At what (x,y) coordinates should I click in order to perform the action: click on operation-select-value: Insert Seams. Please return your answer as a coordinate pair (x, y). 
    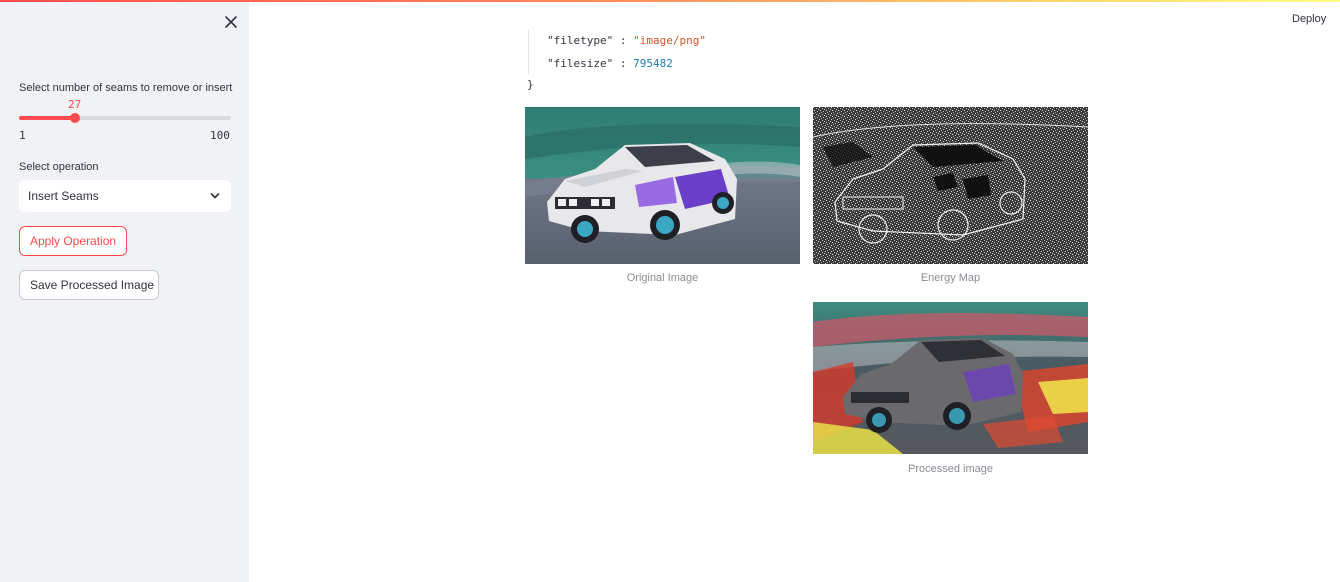
    Looking at the image, I should click on (63, 196).